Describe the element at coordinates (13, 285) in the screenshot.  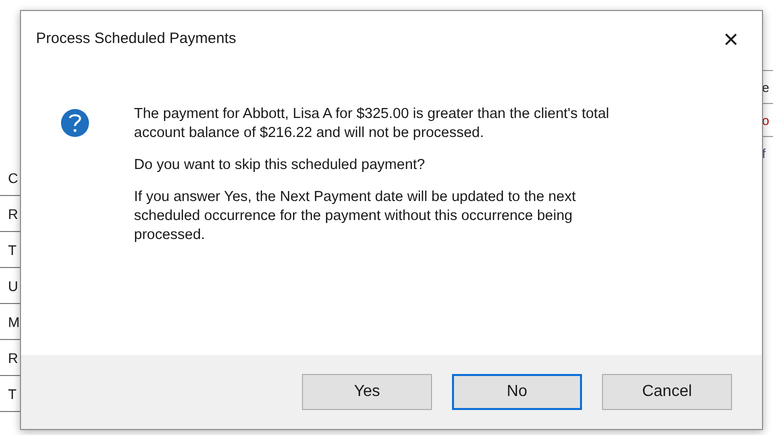
I see `table-cell: U` at that location.